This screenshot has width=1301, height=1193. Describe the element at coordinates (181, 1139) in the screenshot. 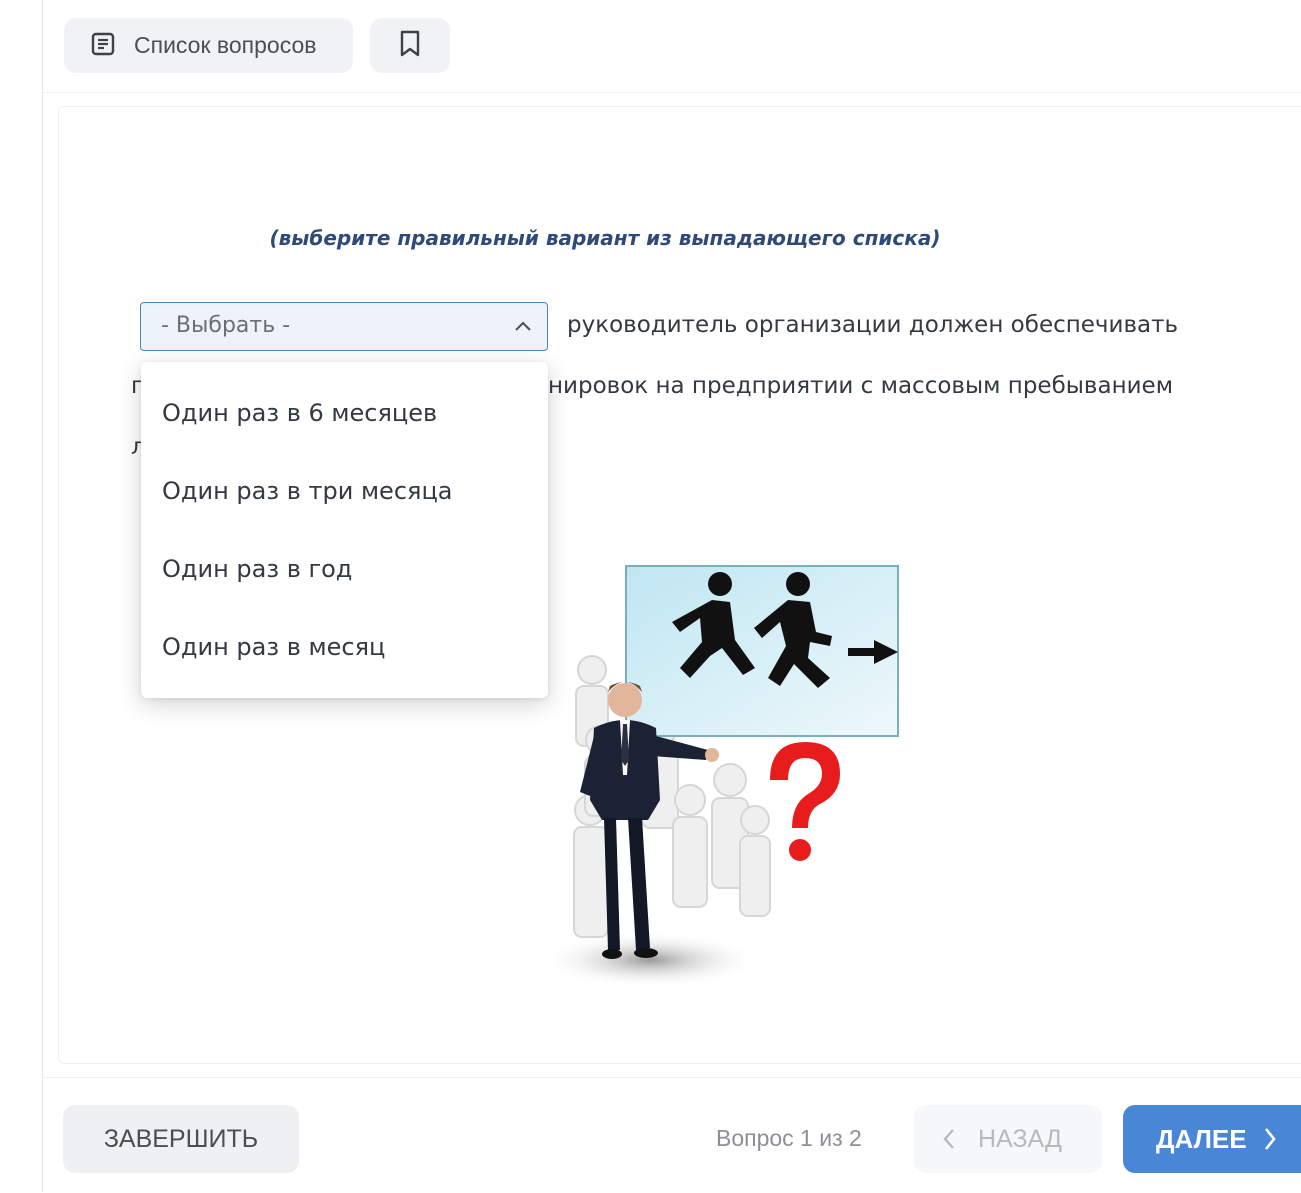

I see `finish-button: ЗАВЕРШИТЬ` at that location.